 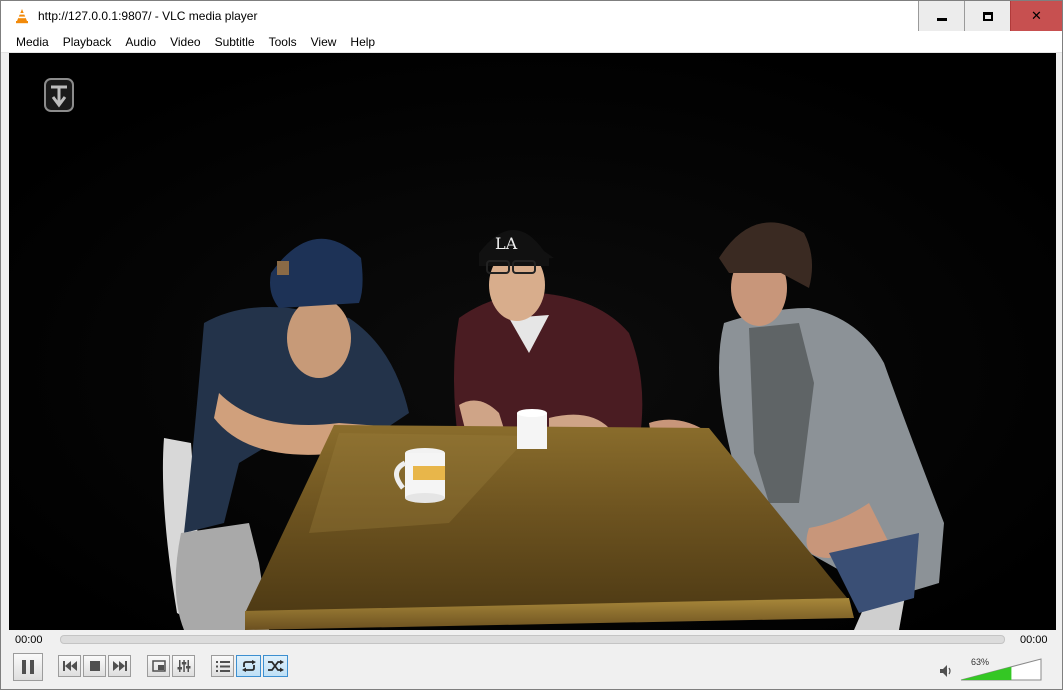 I want to click on equalizer-icon, so click(x=183, y=666).